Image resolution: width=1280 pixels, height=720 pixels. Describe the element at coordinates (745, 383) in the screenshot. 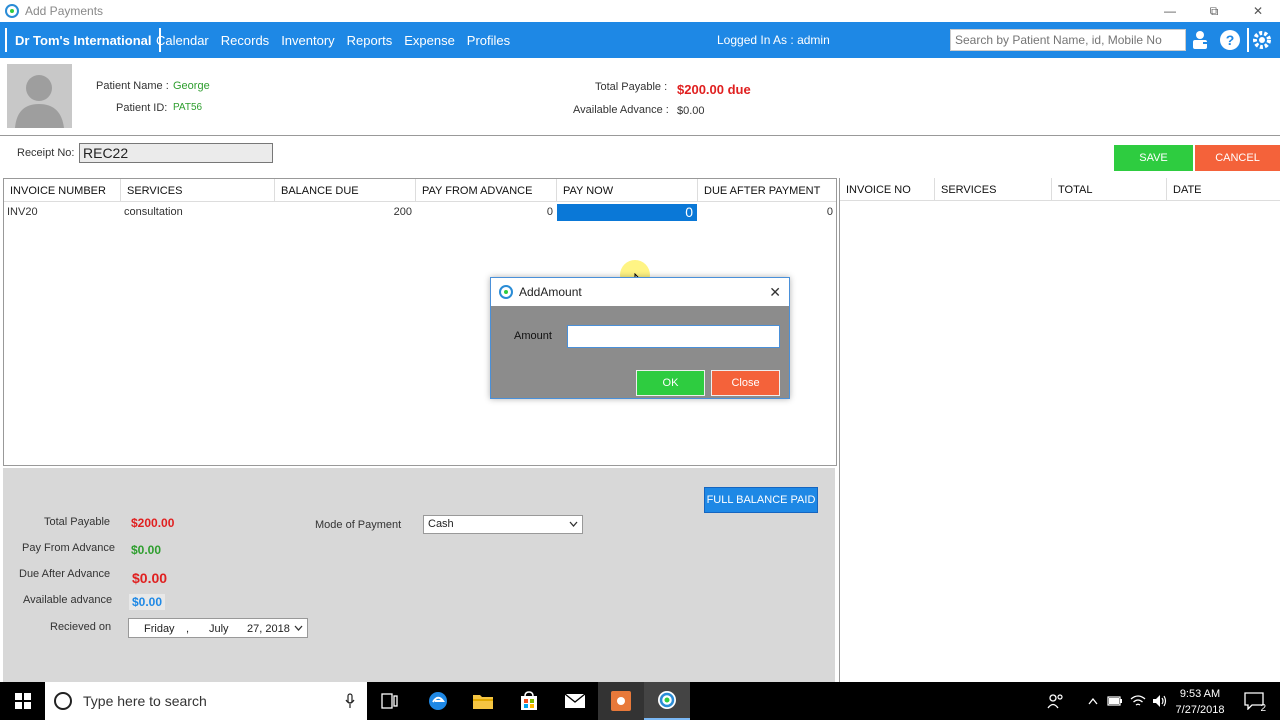

I see `close-button: Close` at that location.